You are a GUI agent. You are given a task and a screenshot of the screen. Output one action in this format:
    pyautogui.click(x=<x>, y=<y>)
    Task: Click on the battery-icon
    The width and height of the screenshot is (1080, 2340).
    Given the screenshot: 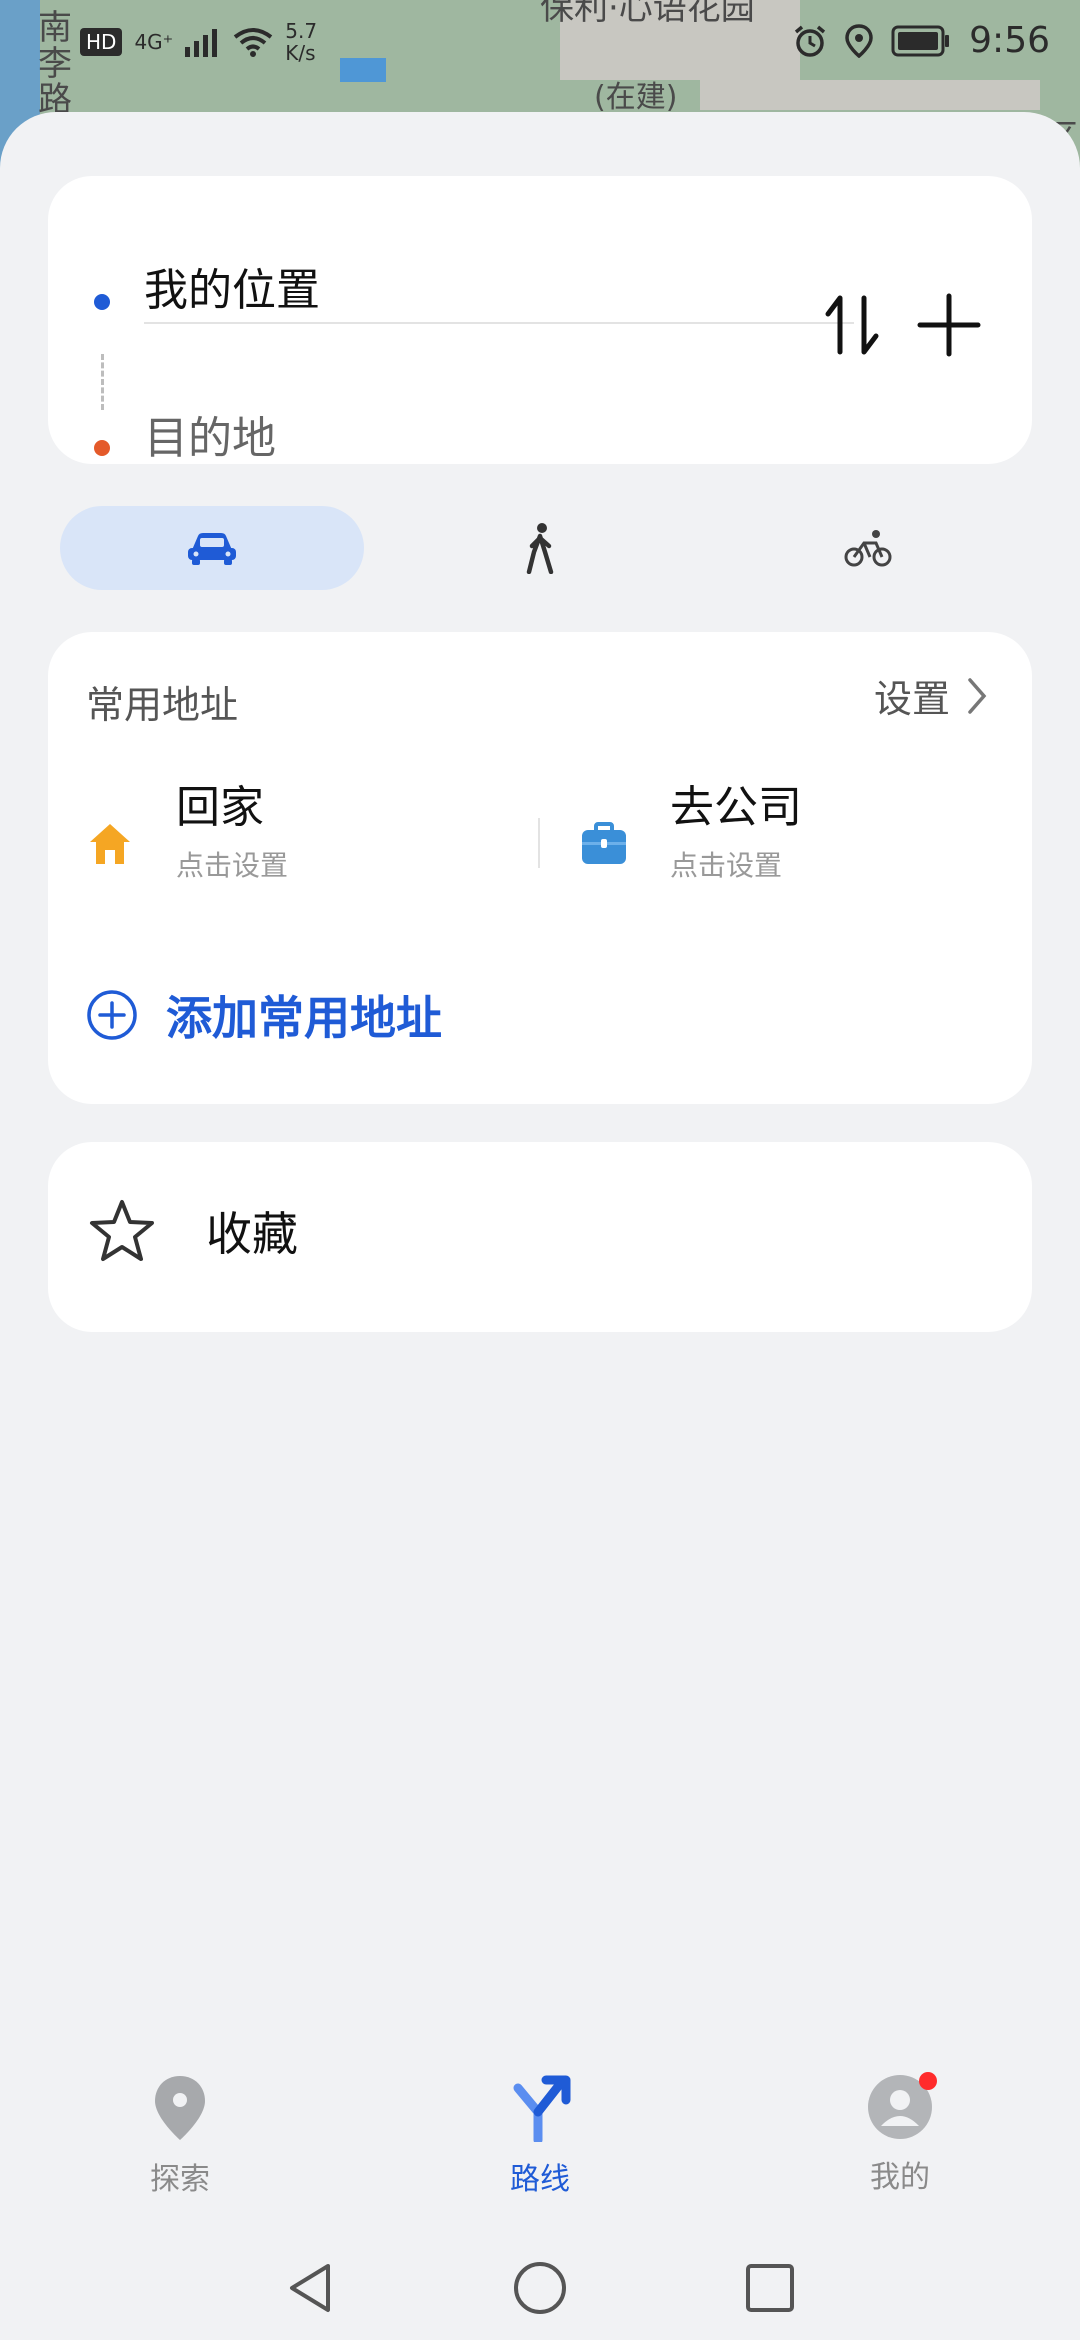 What is the action you would take?
    pyautogui.click(x=920, y=40)
    